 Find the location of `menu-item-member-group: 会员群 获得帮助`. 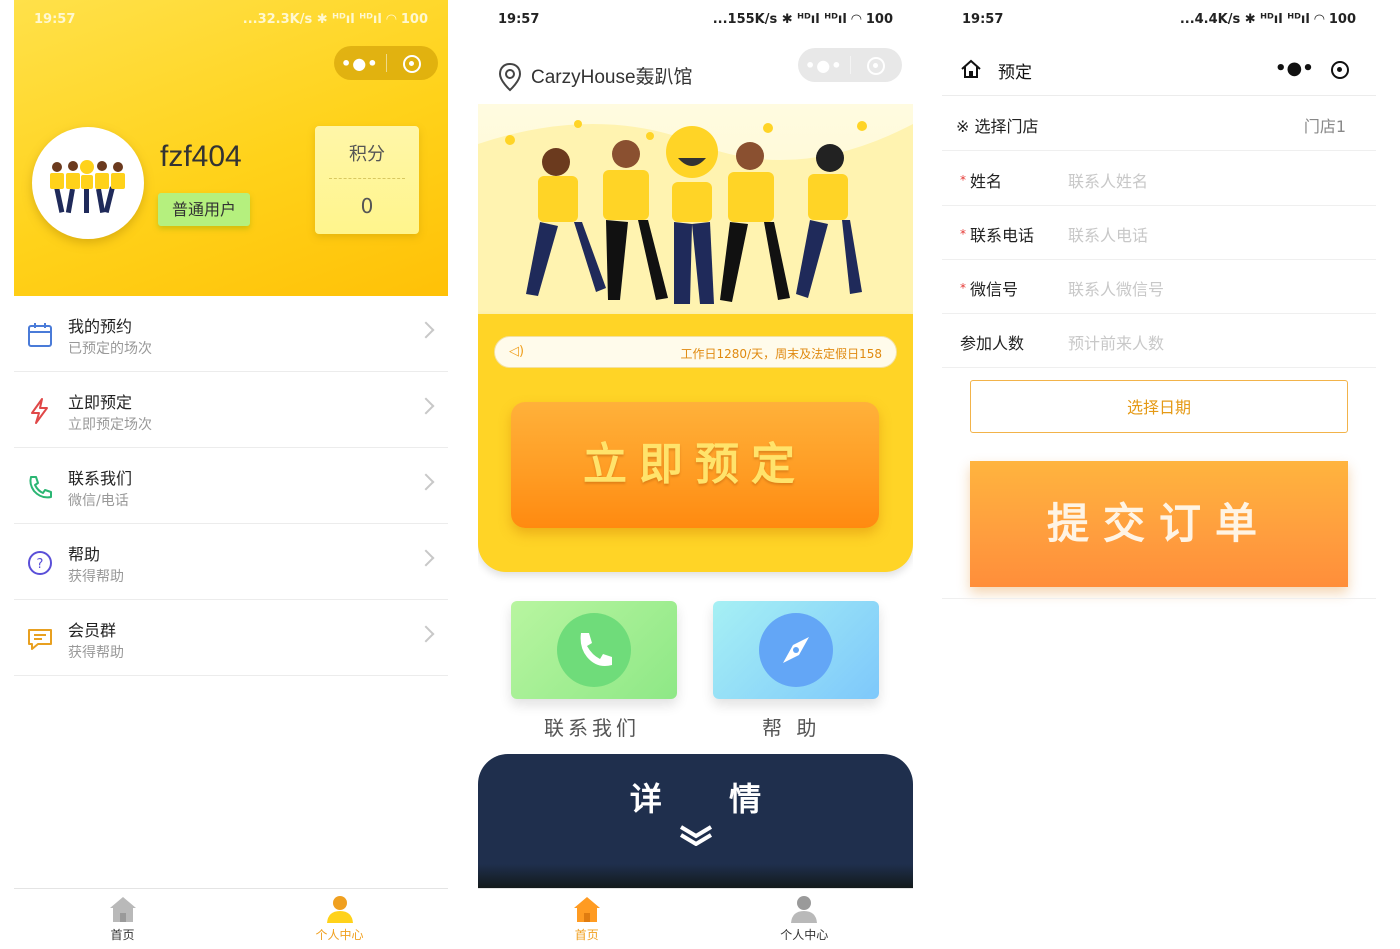

menu-item-member-group: 会员群 获得帮助 is located at coordinates (231, 638).